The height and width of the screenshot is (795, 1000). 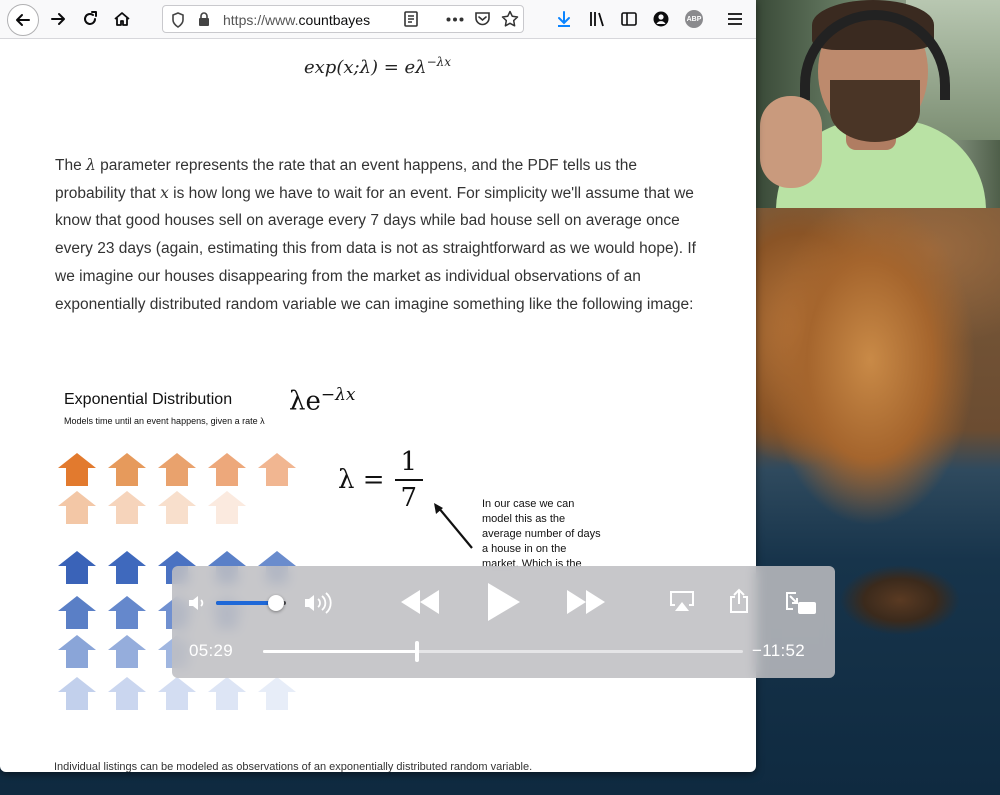 I want to click on figure-pdf-formula: λe−λx, so click(x=322, y=401).